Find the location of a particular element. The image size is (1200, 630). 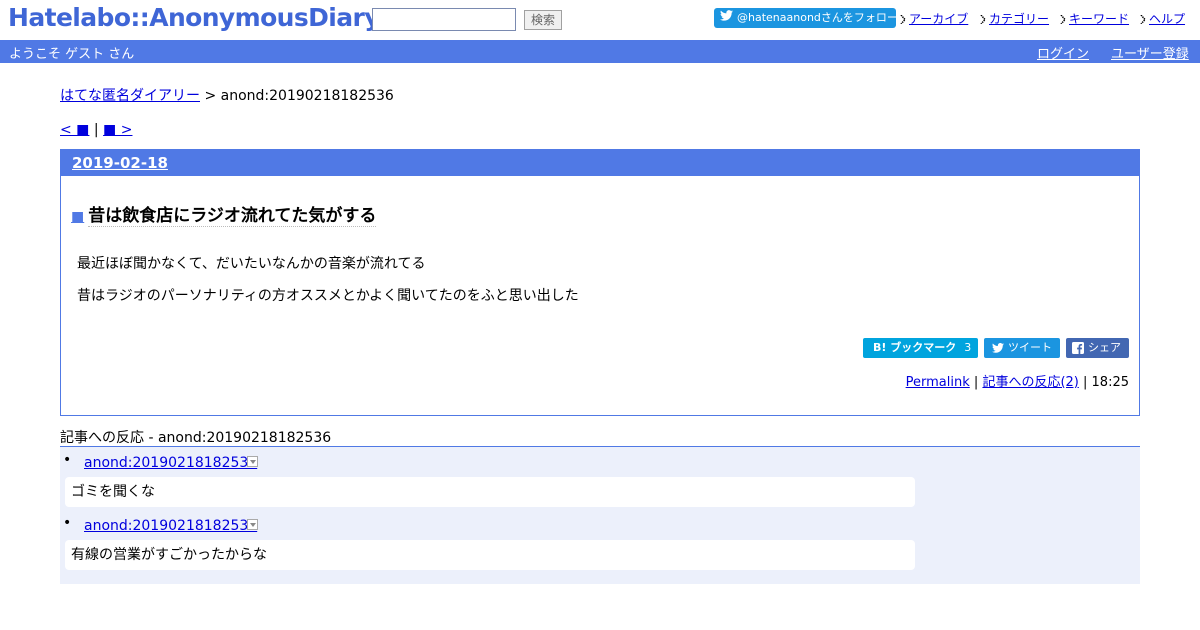

tweet-label: ツイート is located at coordinates (1030, 347).